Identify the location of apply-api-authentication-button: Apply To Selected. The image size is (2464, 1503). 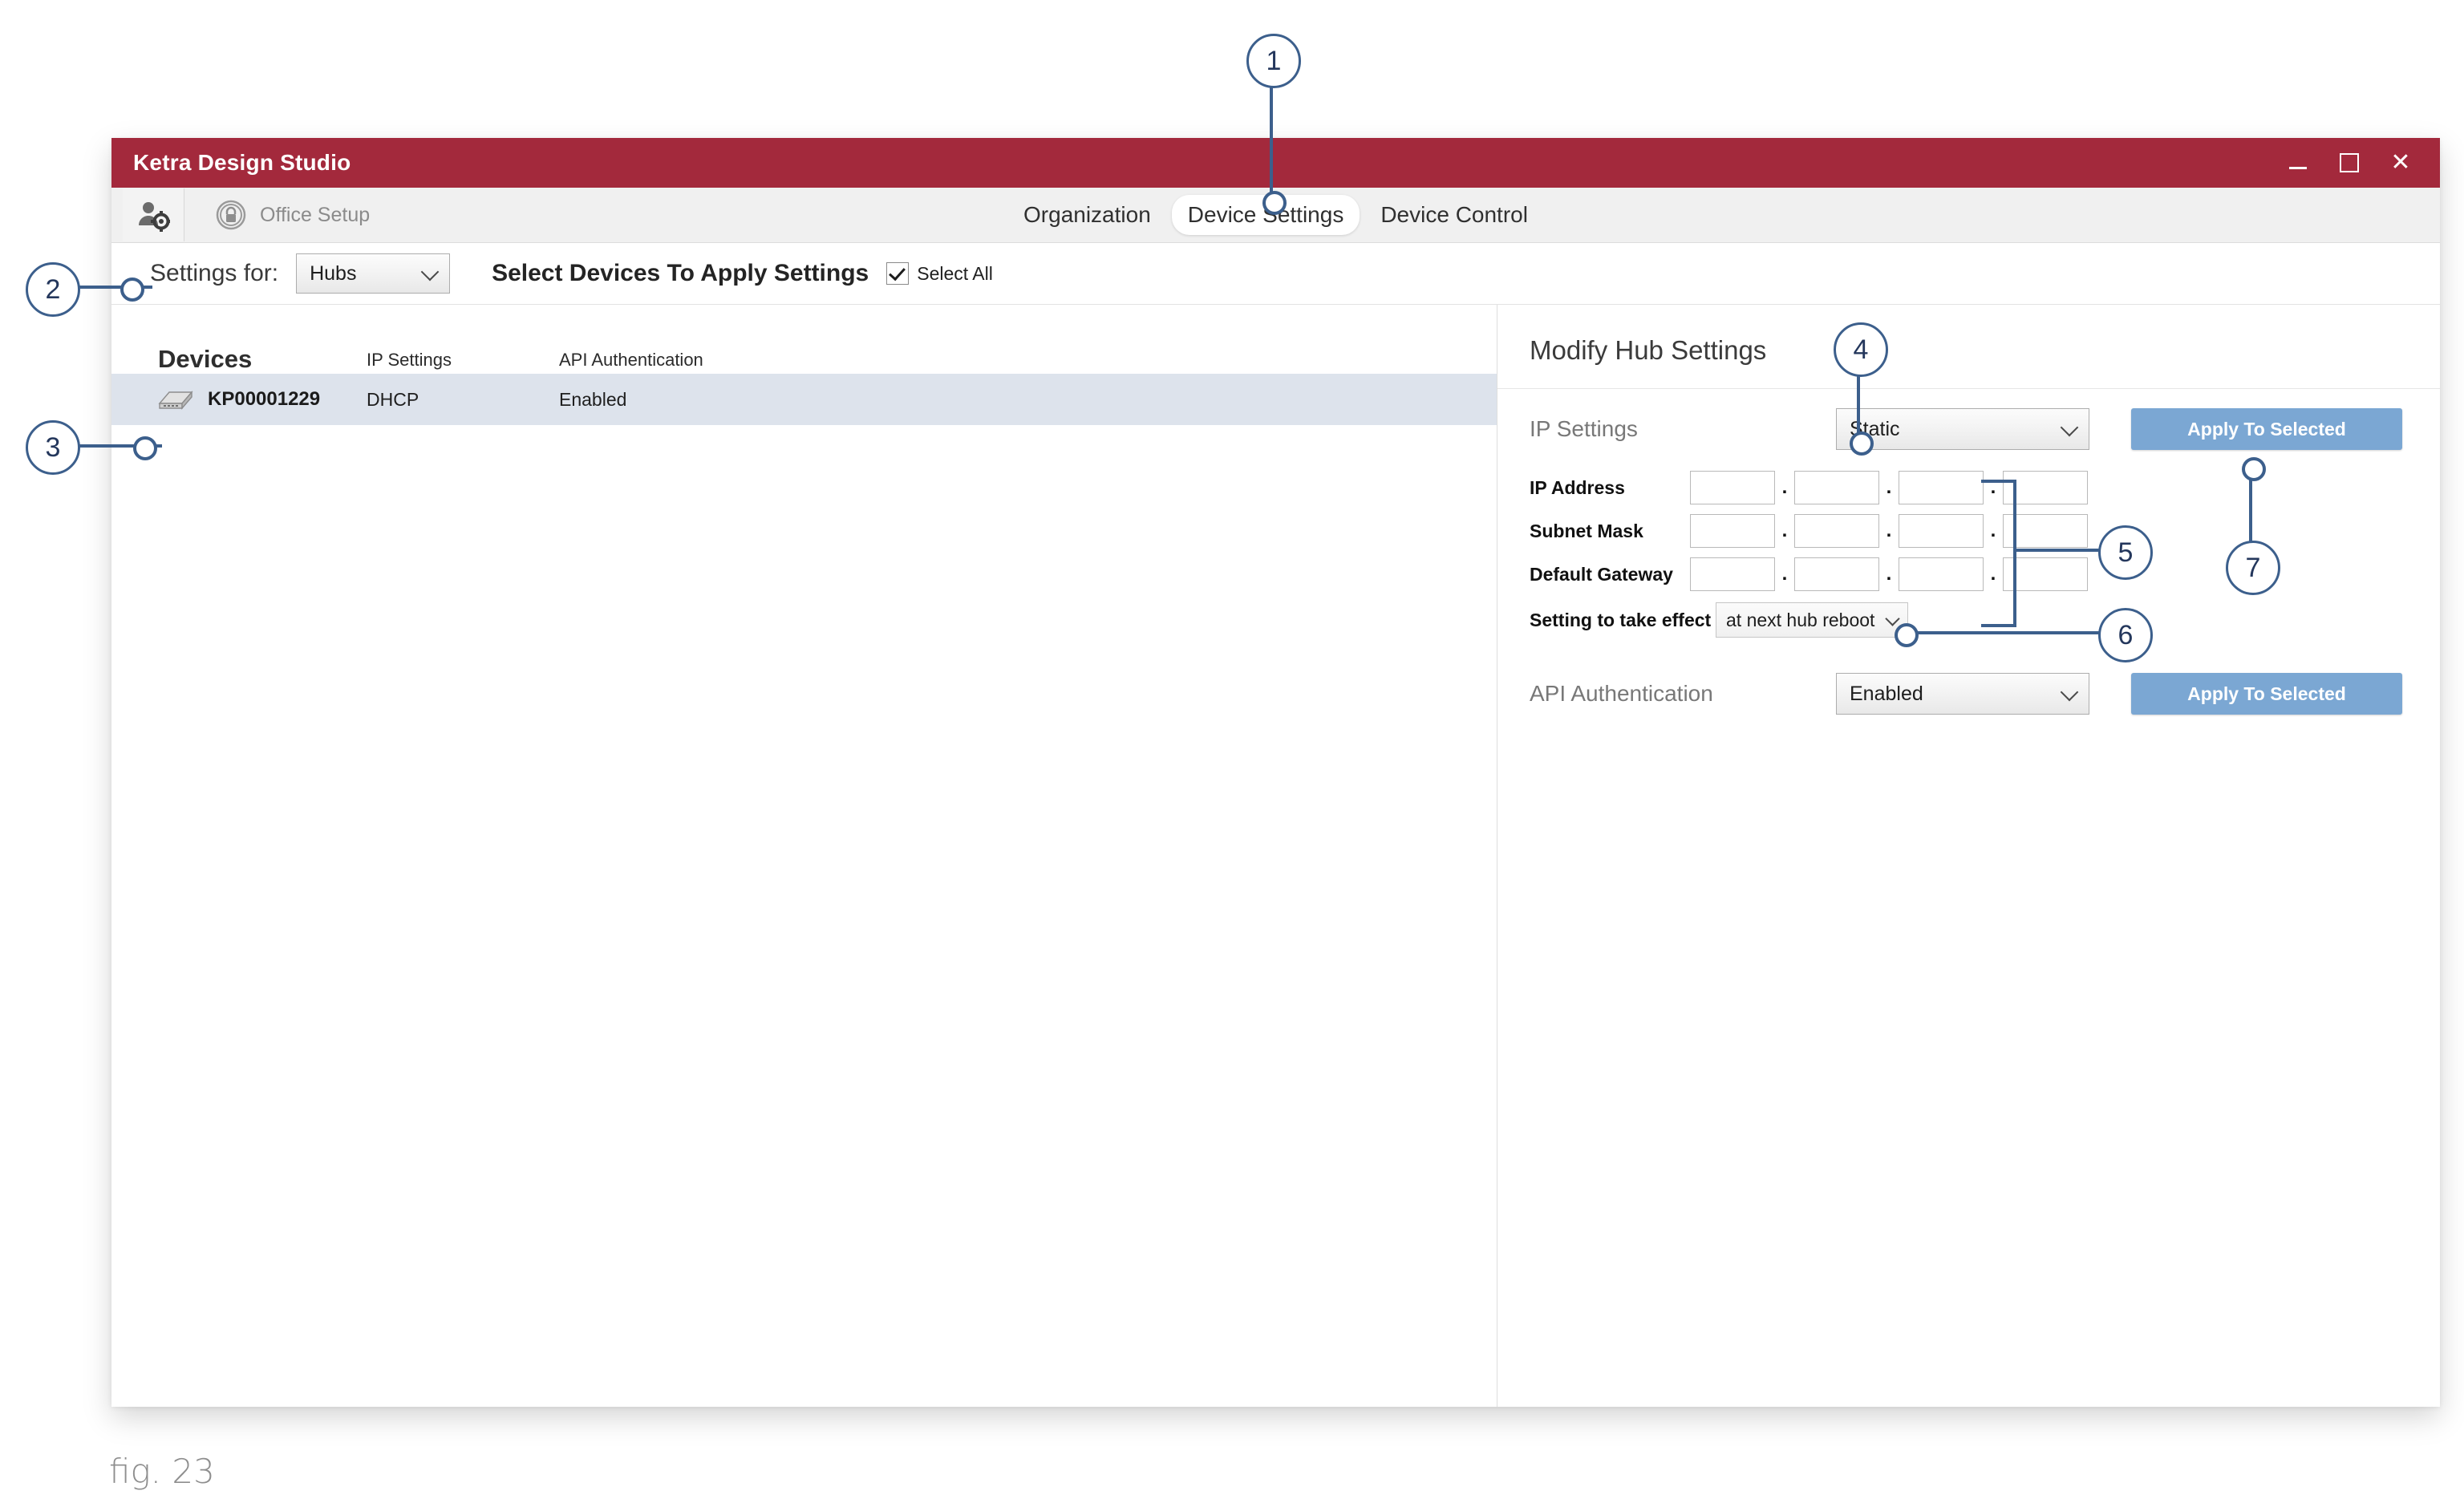
(2266, 694).